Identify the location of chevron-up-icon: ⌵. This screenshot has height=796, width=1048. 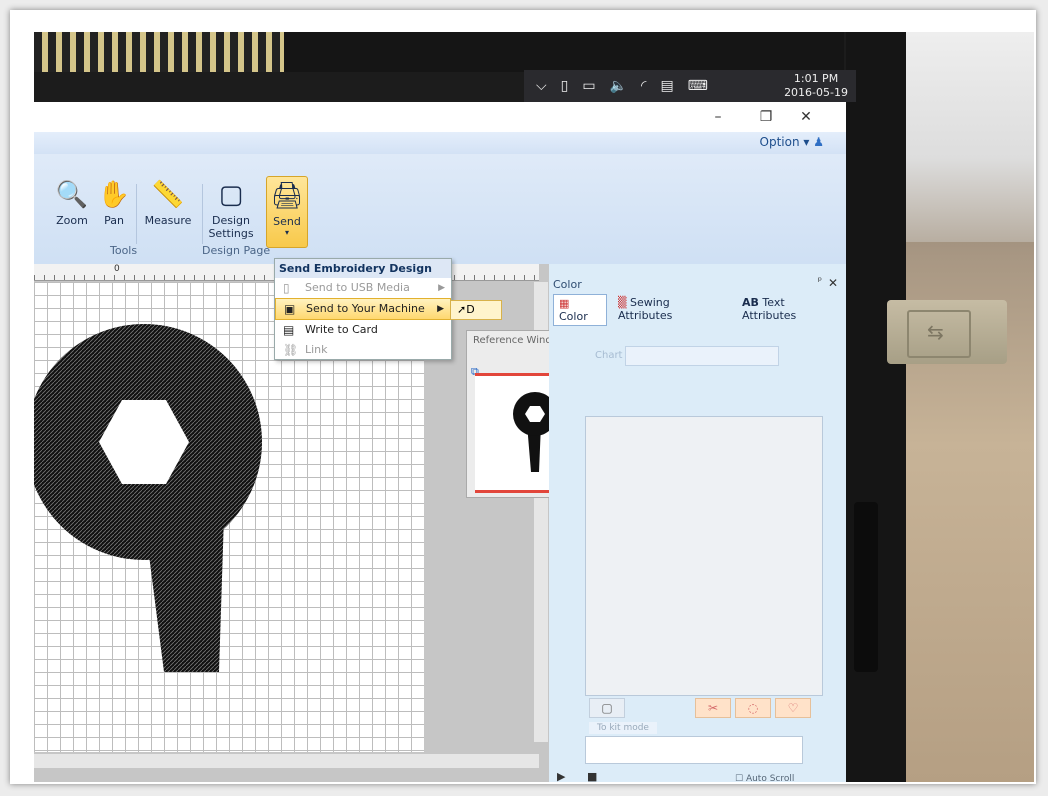
(541, 86).